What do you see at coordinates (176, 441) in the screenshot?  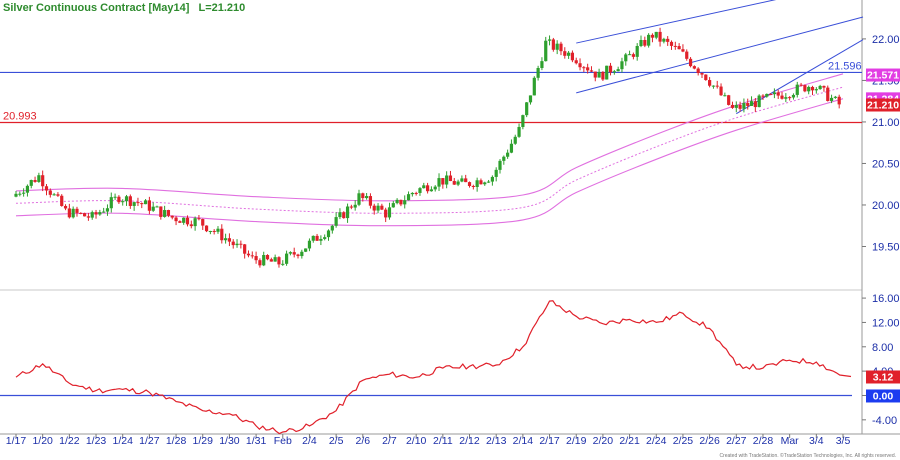 I see `x-tick-label: 1/28` at bounding box center [176, 441].